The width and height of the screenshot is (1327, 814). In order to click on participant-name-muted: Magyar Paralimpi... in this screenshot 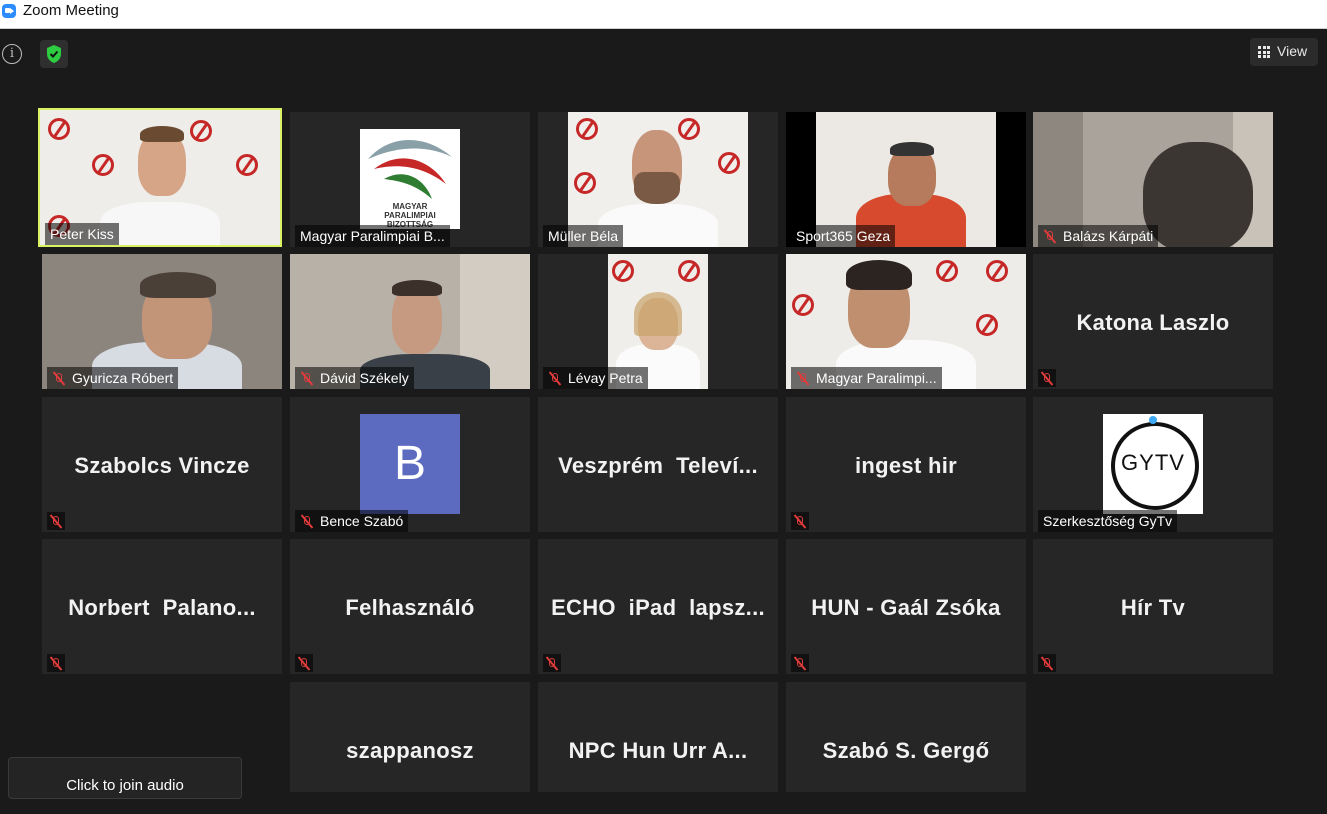, I will do `click(866, 378)`.